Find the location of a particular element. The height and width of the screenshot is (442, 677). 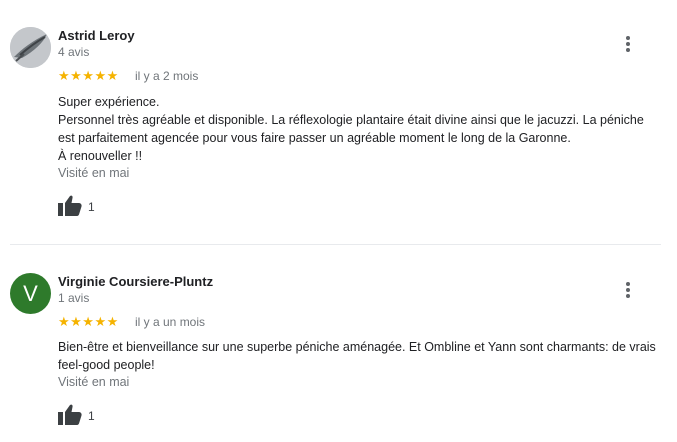

review-date: il y a 2 mois is located at coordinates (167, 76).